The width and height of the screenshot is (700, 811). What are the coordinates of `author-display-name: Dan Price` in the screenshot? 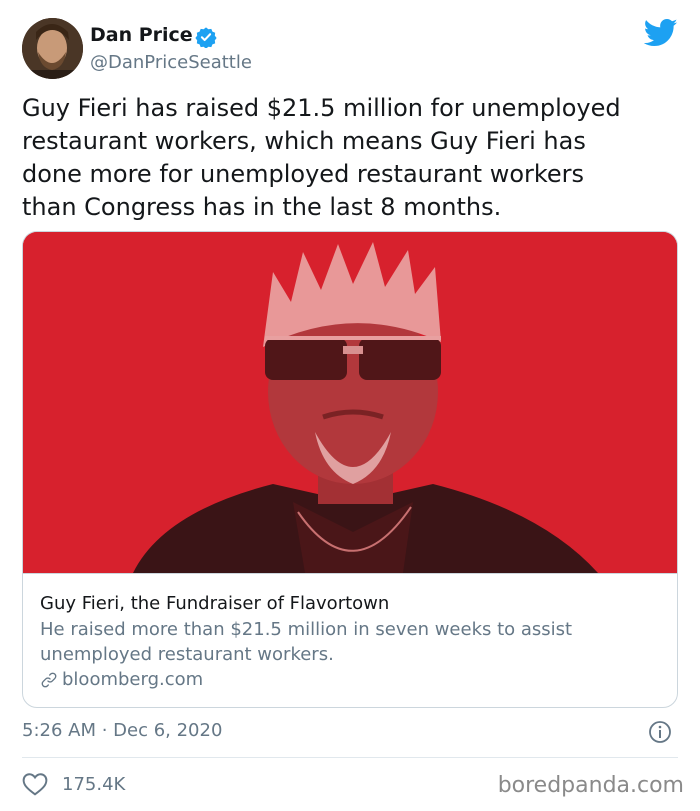 It's located at (141, 35).